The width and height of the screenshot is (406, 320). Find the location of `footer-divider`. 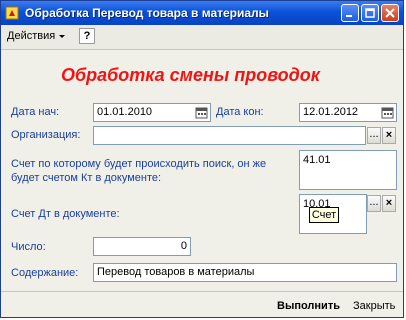

footer-divider is located at coordinates (202, 291).